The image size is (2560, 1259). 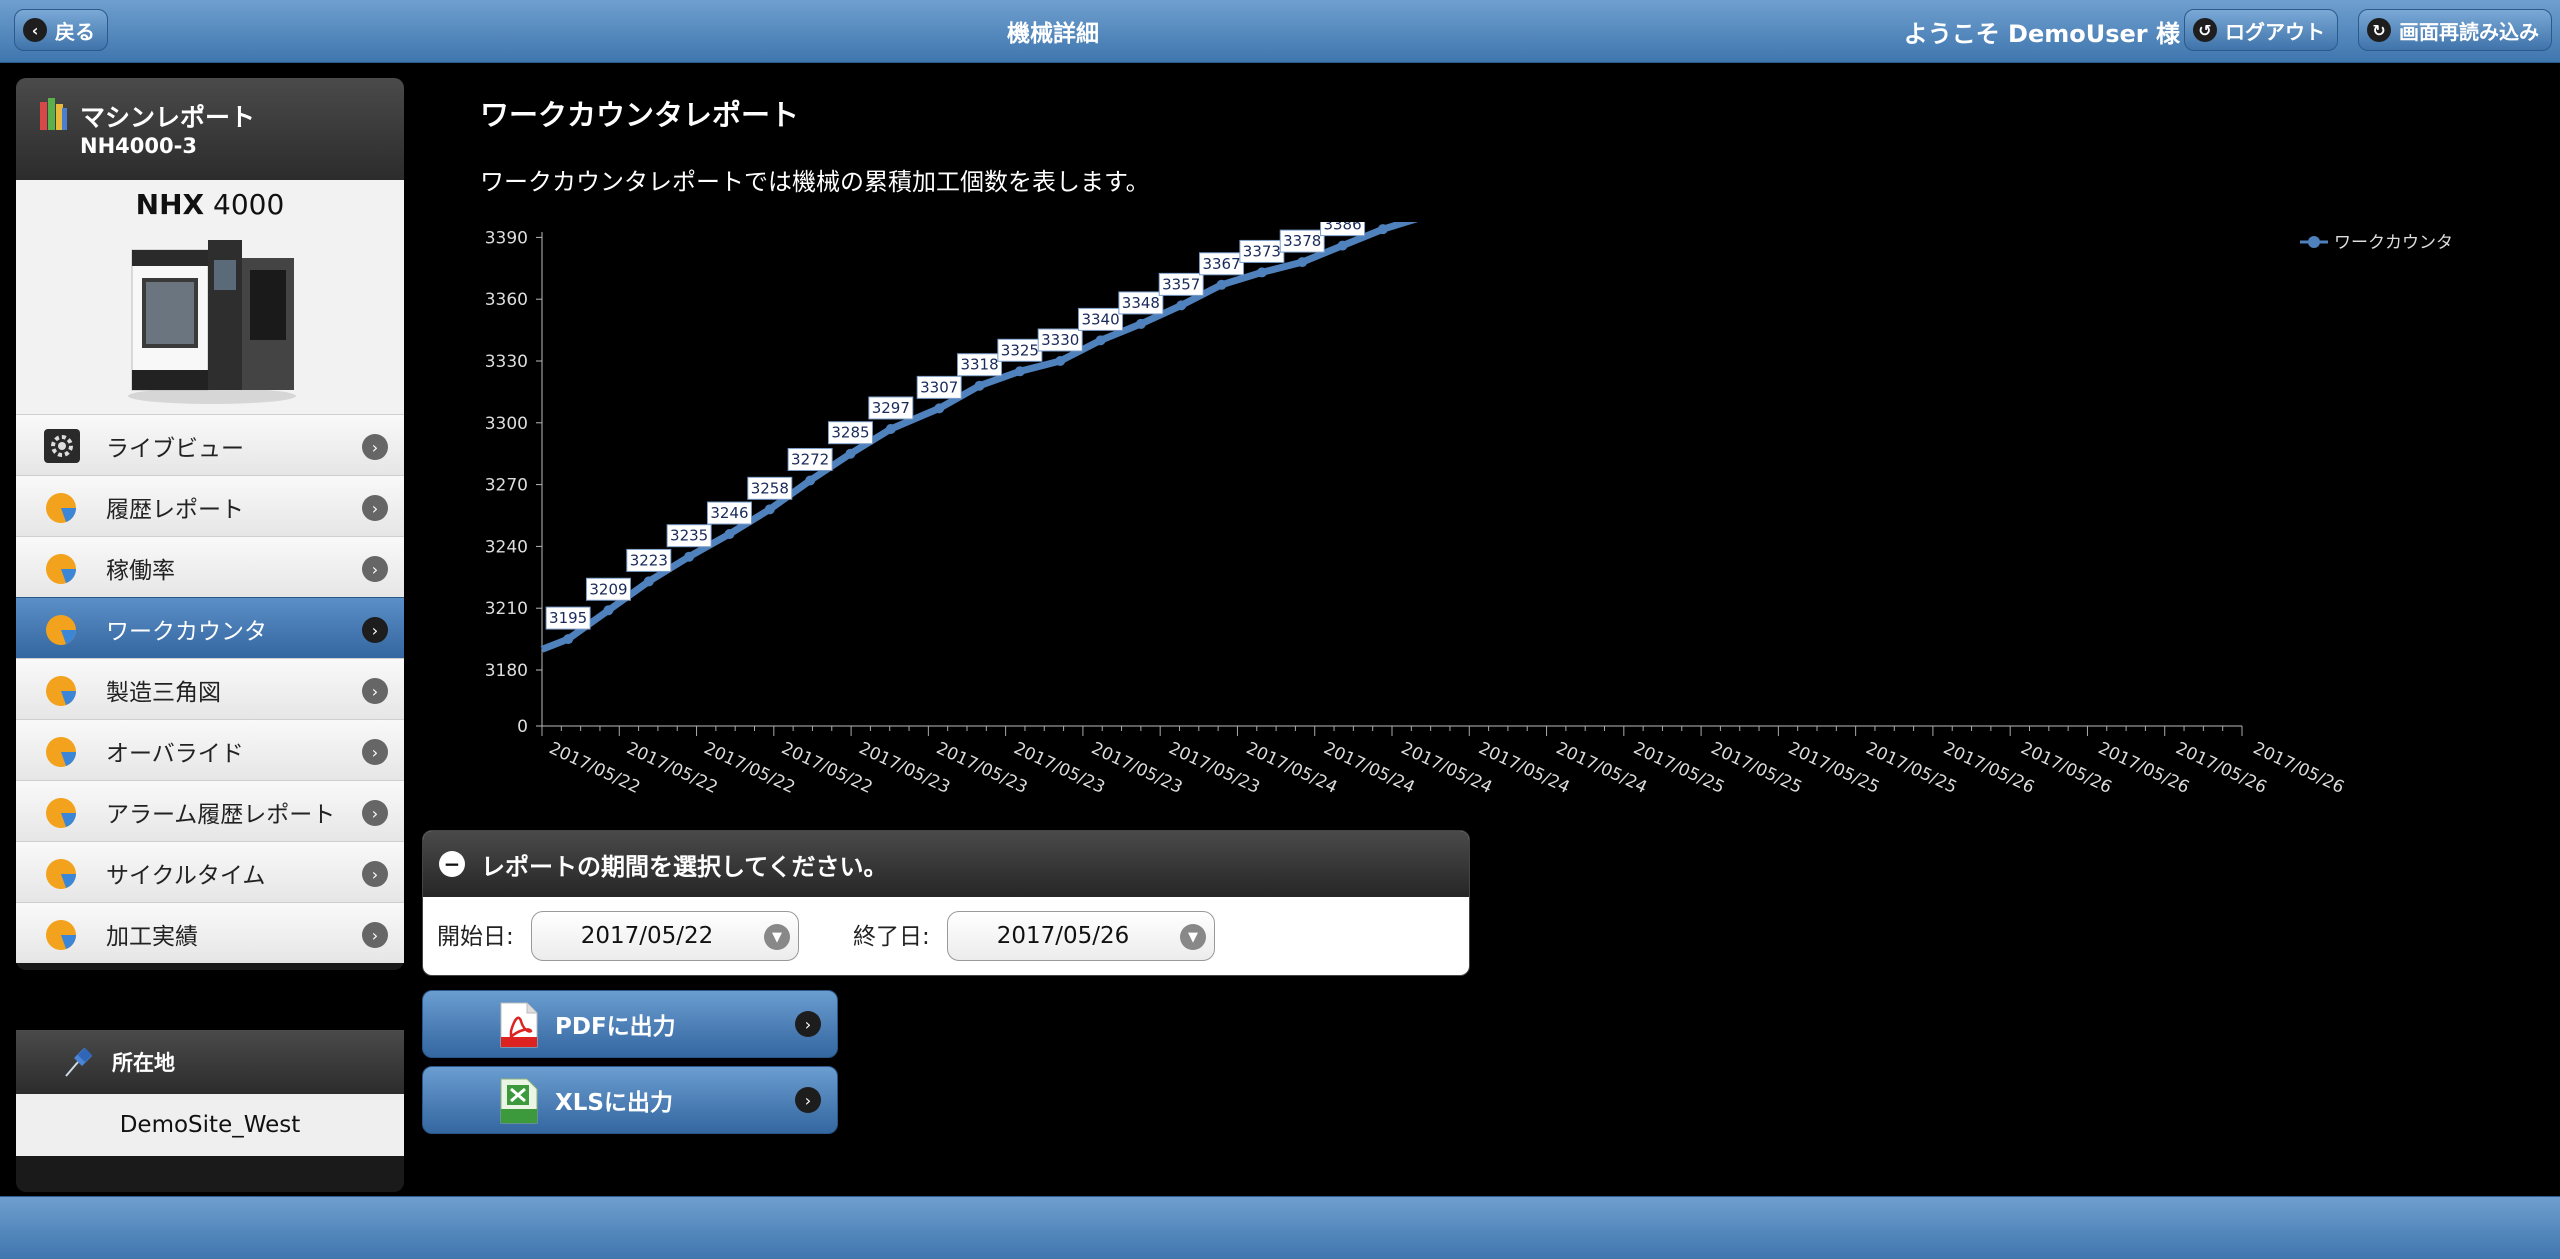 What do you see at coordinates (210, 1174) in the screenshot?
I see `sidebar-bottom` at bounding box center [210, 1174].